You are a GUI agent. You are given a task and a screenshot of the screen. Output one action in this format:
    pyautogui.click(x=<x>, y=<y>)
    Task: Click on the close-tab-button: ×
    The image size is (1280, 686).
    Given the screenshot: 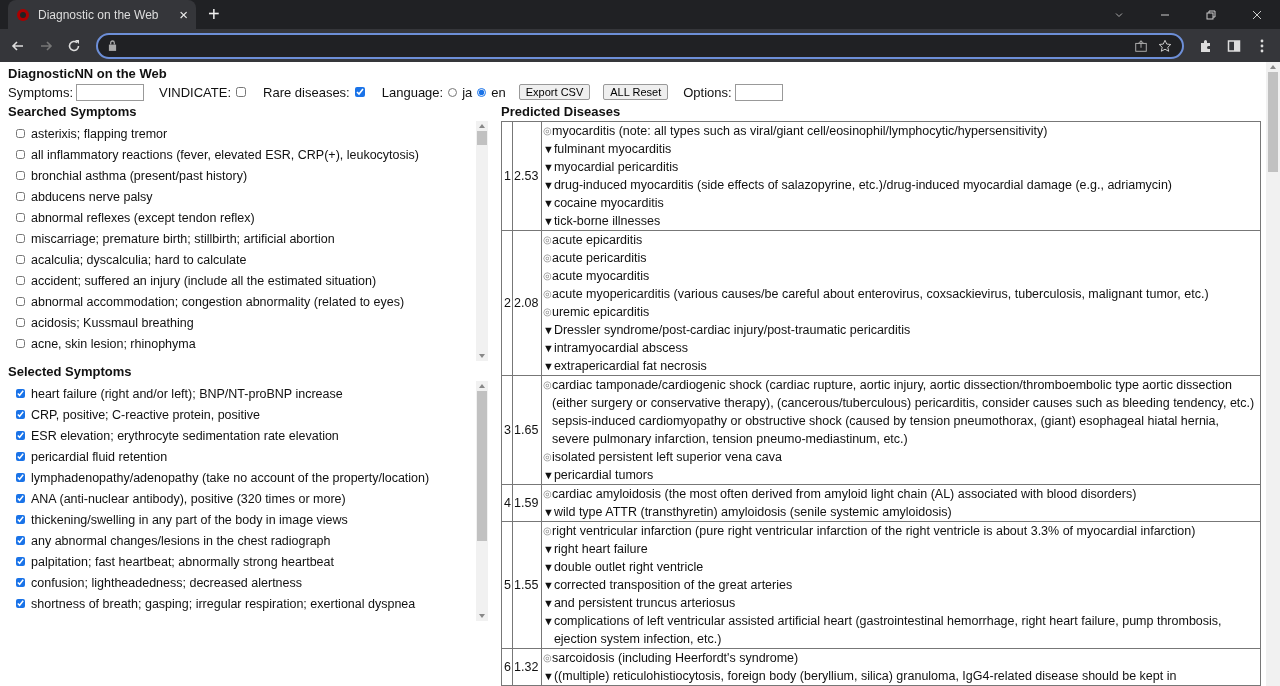 What is the action you would take?
    pyautogui.click(x=183, y=14)
    